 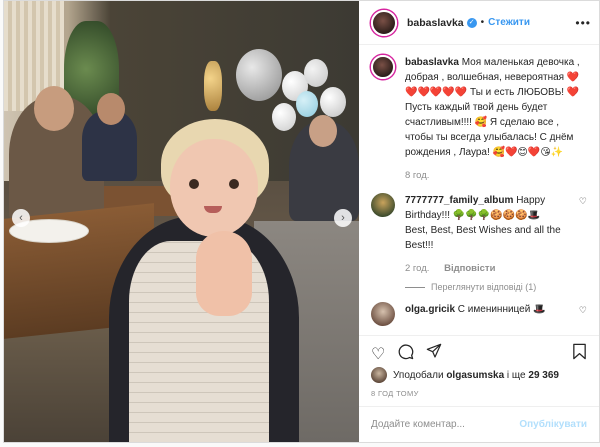 What do you see at coordinates (417, 175) in the screenshot?
I see `caption-age: 8 год.` at bounding box center [417, 175].